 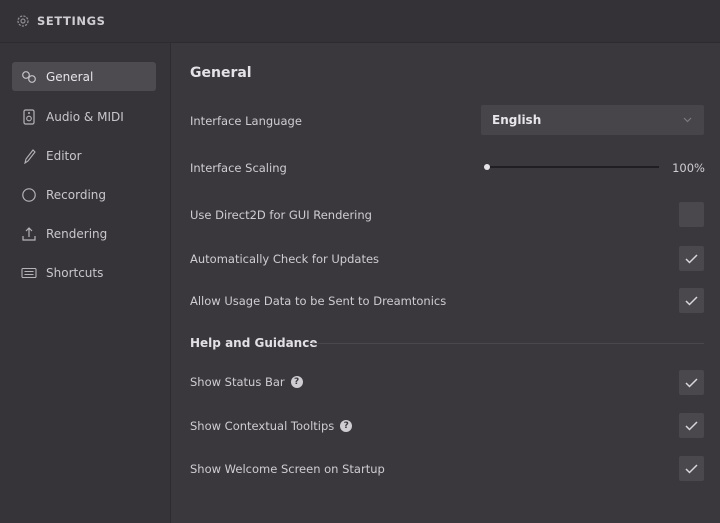 What do you see at coordinates (517, 120) in the screenshot?
I see `dropdown-value: English` at bounding box center [517, 120].